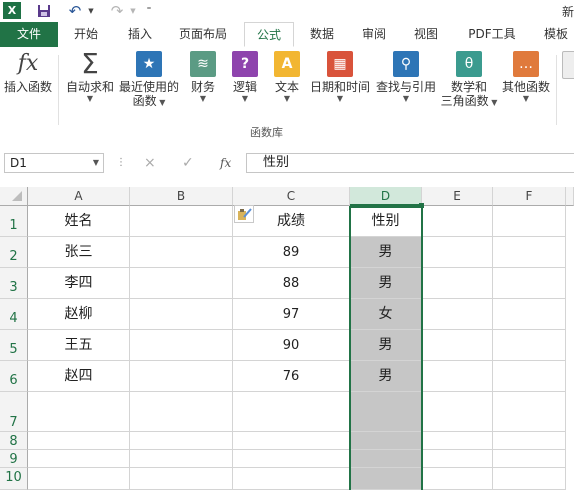 The width and height of the screenshot is (574, 490). What do you see at coordinates (181, 441) in the screenshot?
I see `cell-b8` at bounding box center [181, 441].